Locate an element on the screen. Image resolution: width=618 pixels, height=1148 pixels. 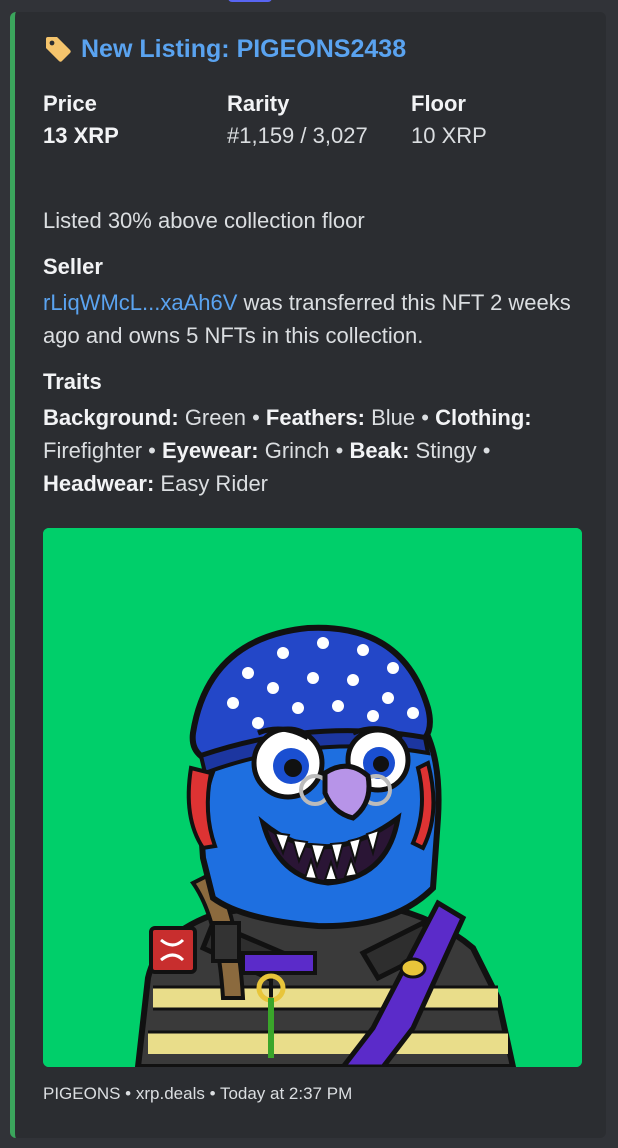
traits-heading: Traits is located at coordinates (72, 381).